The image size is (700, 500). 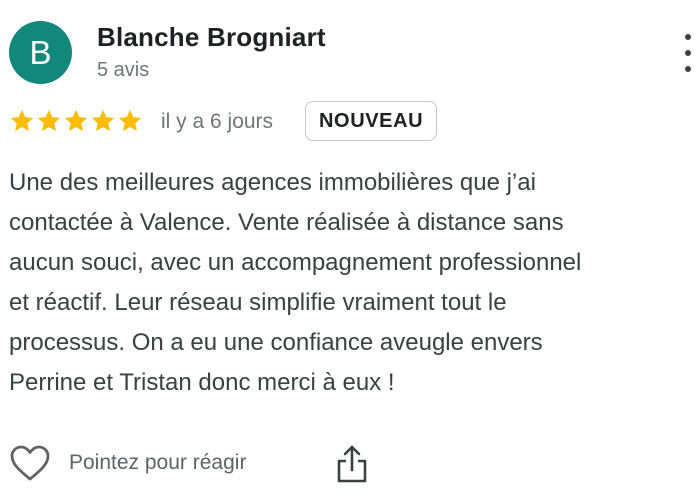 I want to click on review-time: il y a 6 jours, so click(x=217, y=121).